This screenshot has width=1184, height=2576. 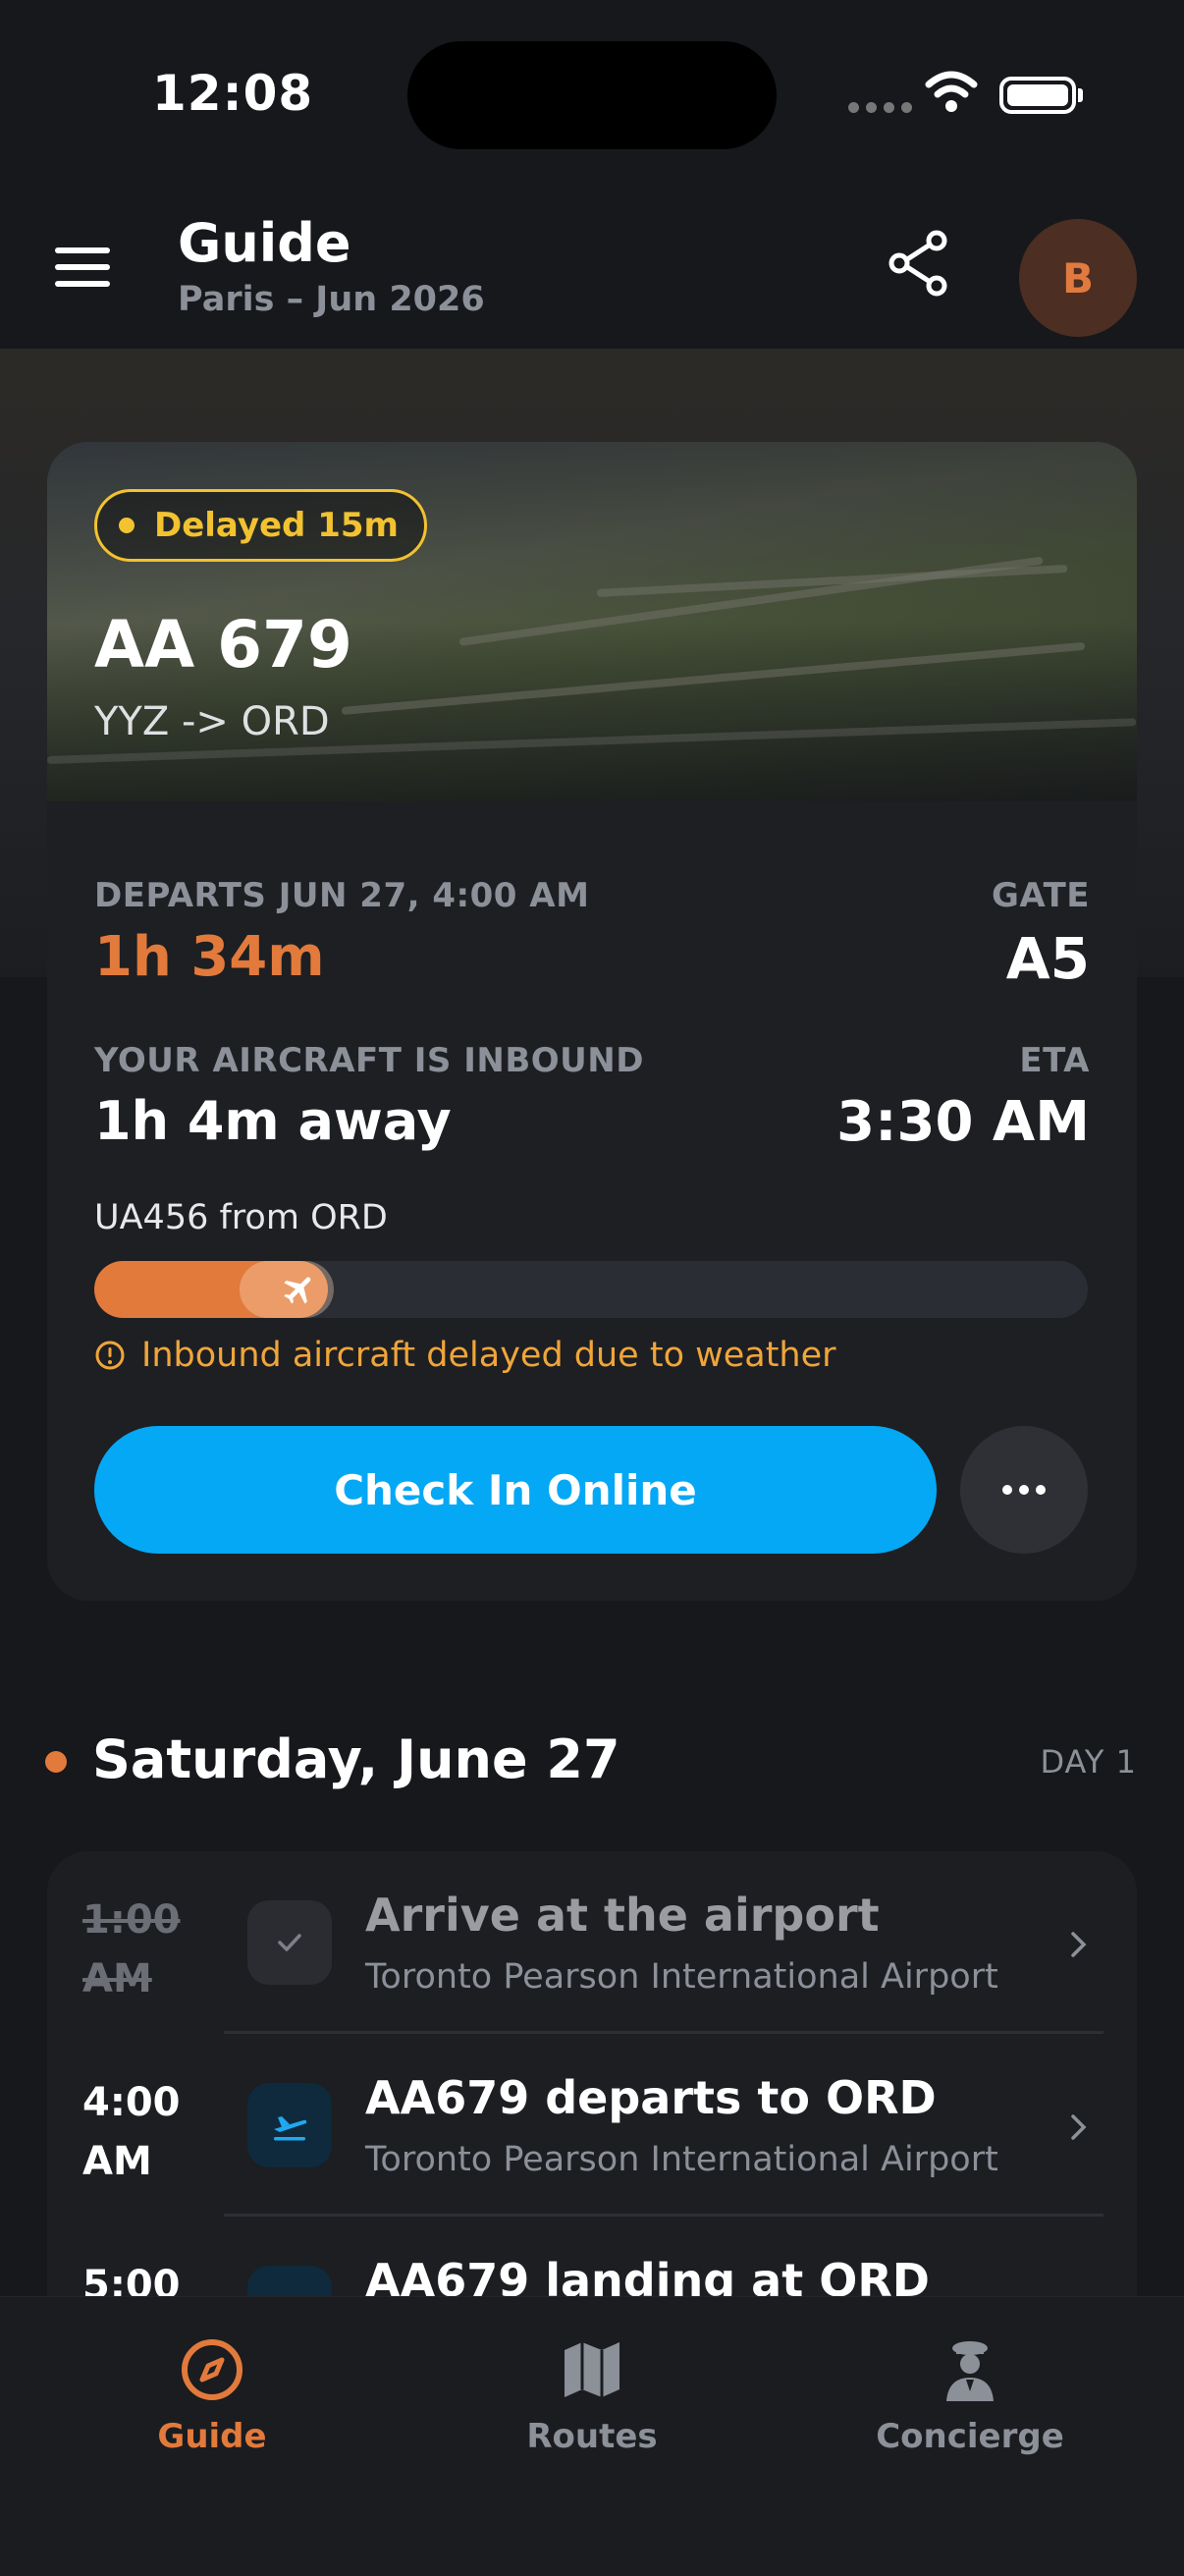 I want to click on page-title: Guide, so click(x=264, y=243).